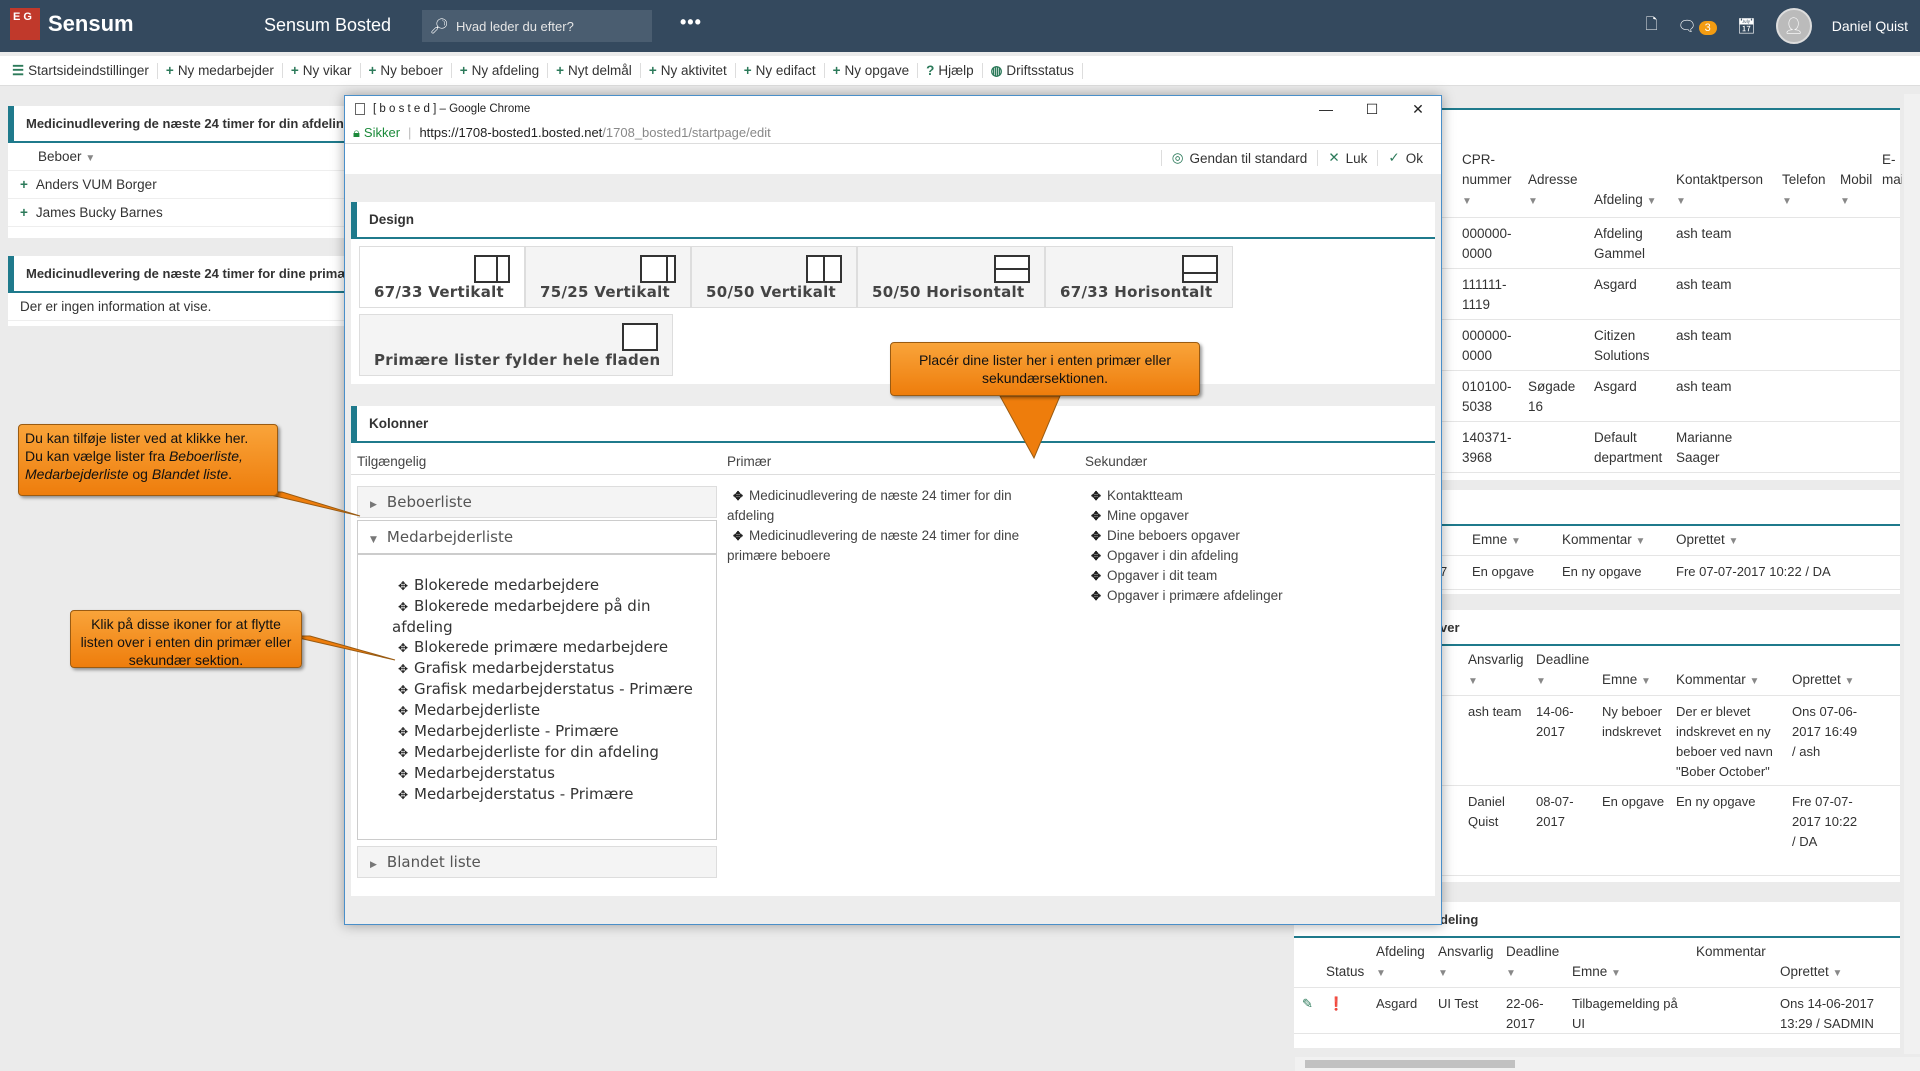 This screenshot has height=1071, width=1920. What do you see at coordinates (220, 70) in the screenshot?
I see `toolbar-item: + Ny medarbejder` at bounding box center [220, 70].